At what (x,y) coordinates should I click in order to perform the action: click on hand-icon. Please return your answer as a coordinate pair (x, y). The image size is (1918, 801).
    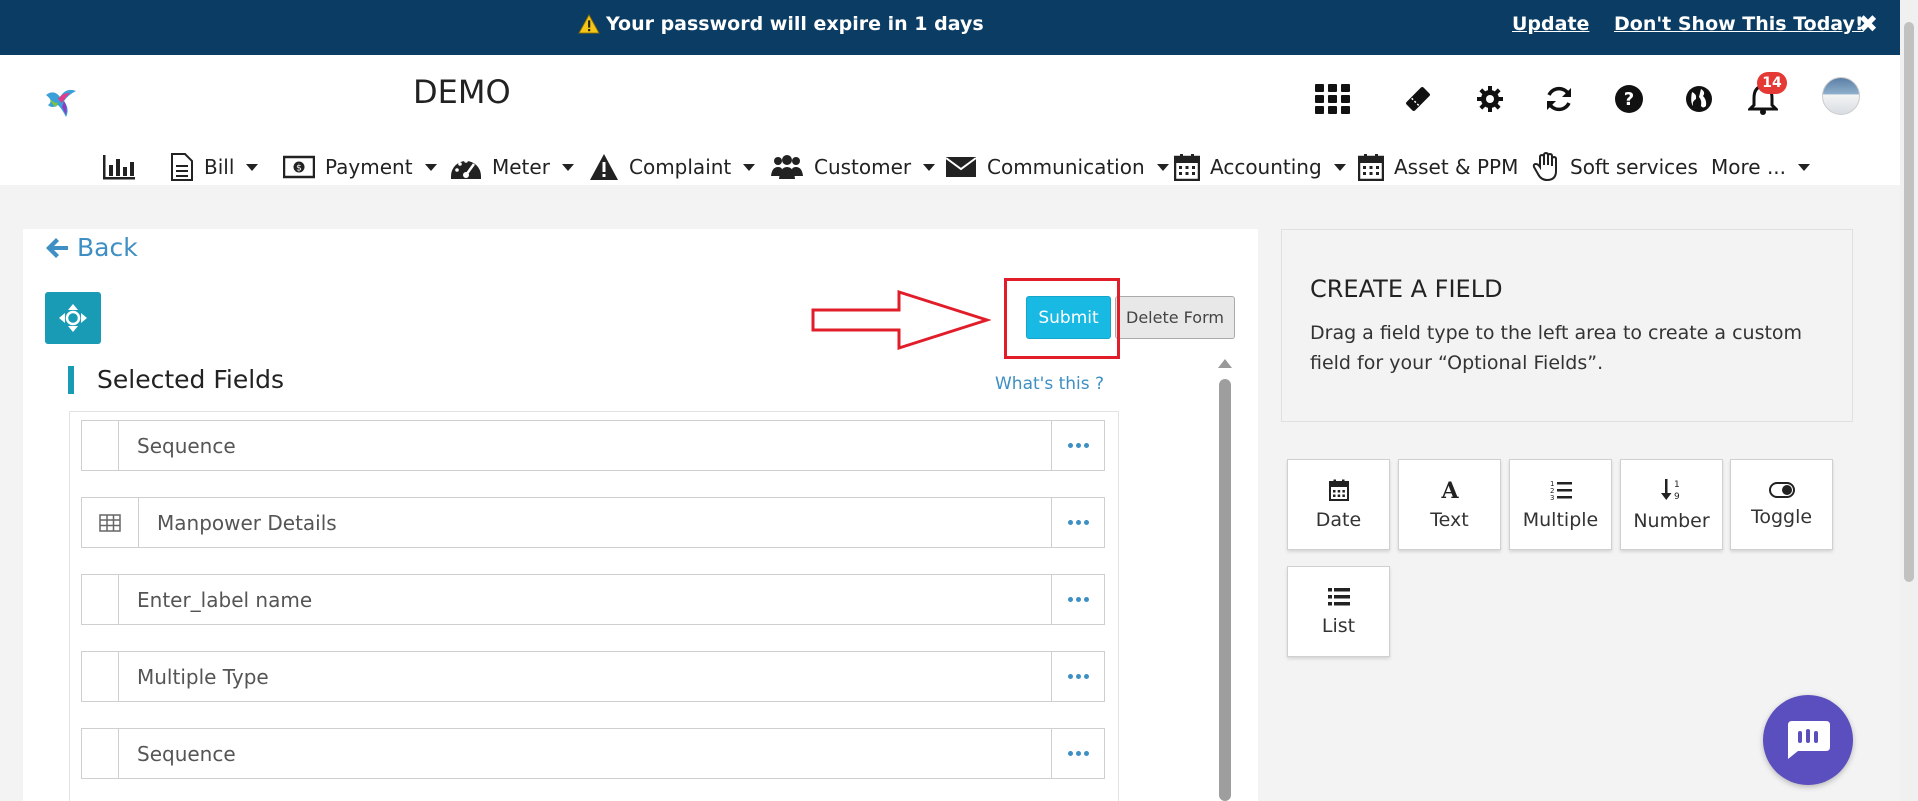
    Looking at the image, I should click on (1544, 167).